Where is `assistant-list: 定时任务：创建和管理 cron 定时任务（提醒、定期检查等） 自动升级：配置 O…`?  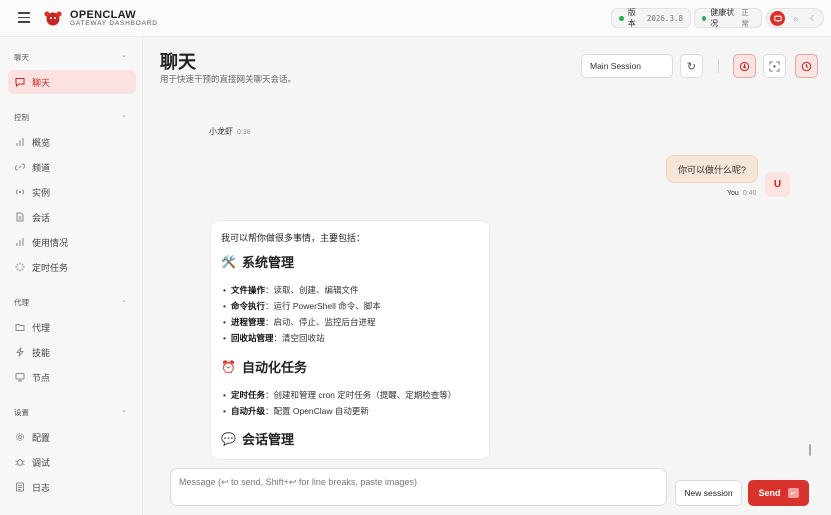 assistant-list: 定时任务：创建和管理 cron 定时任务（提醒、定期检查等） 自动升级：配置 O… is located at coordinates (339, 403).